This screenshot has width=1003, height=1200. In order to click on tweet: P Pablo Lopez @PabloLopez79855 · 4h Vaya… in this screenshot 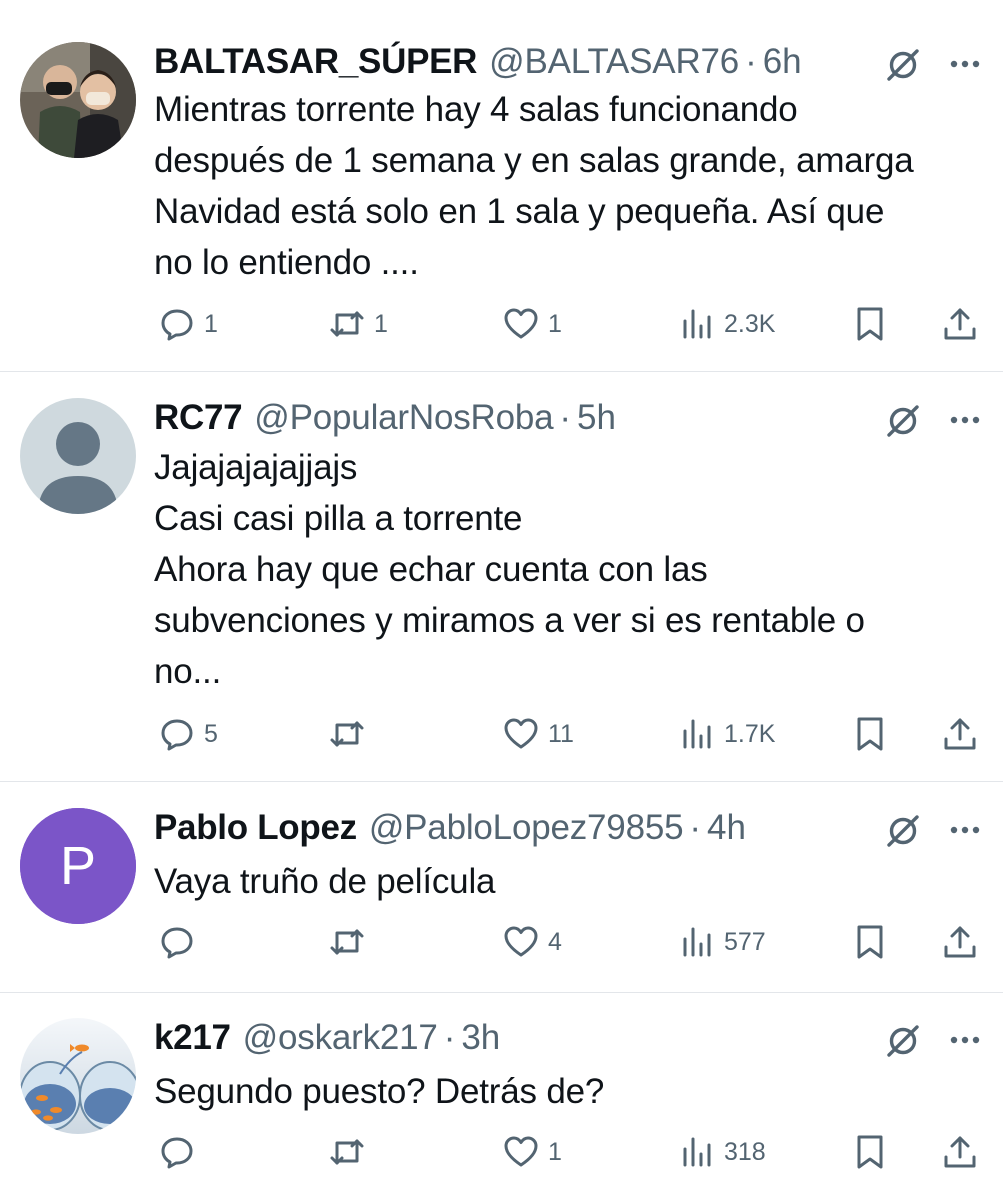, I will do `click(501, 888)`.